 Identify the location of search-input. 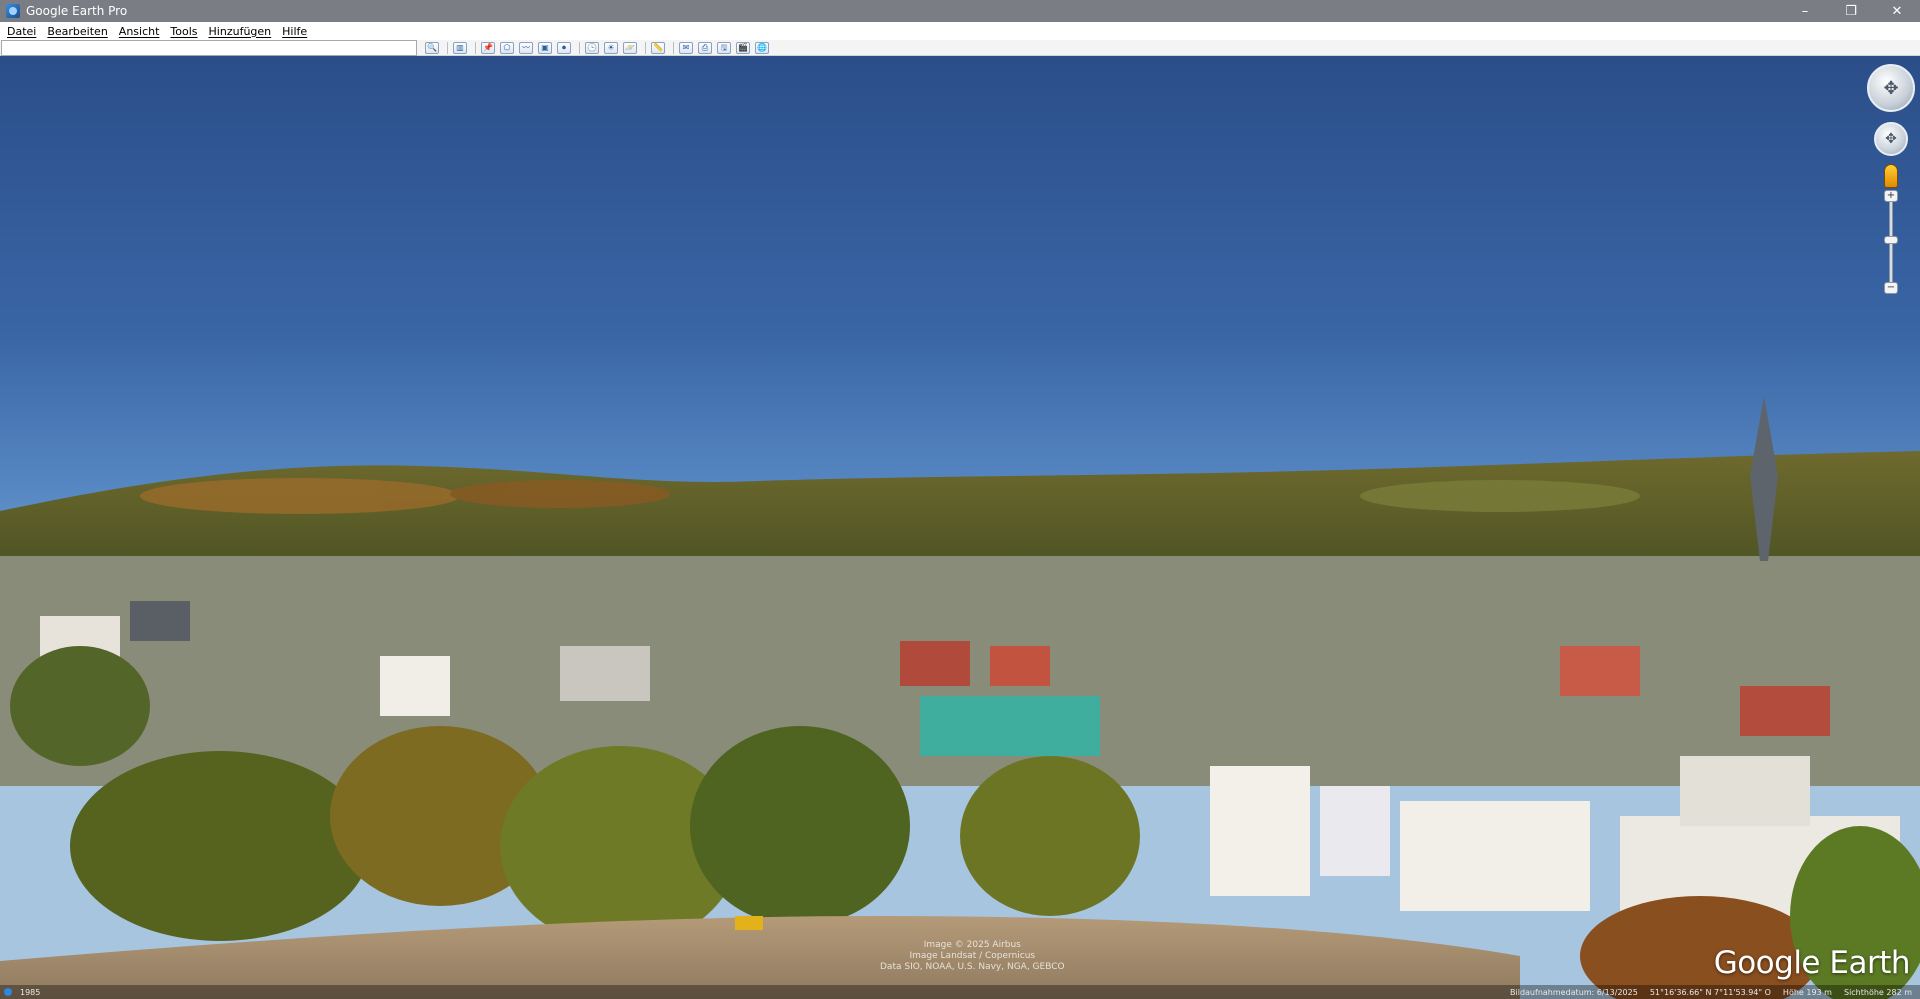
(209, 47).